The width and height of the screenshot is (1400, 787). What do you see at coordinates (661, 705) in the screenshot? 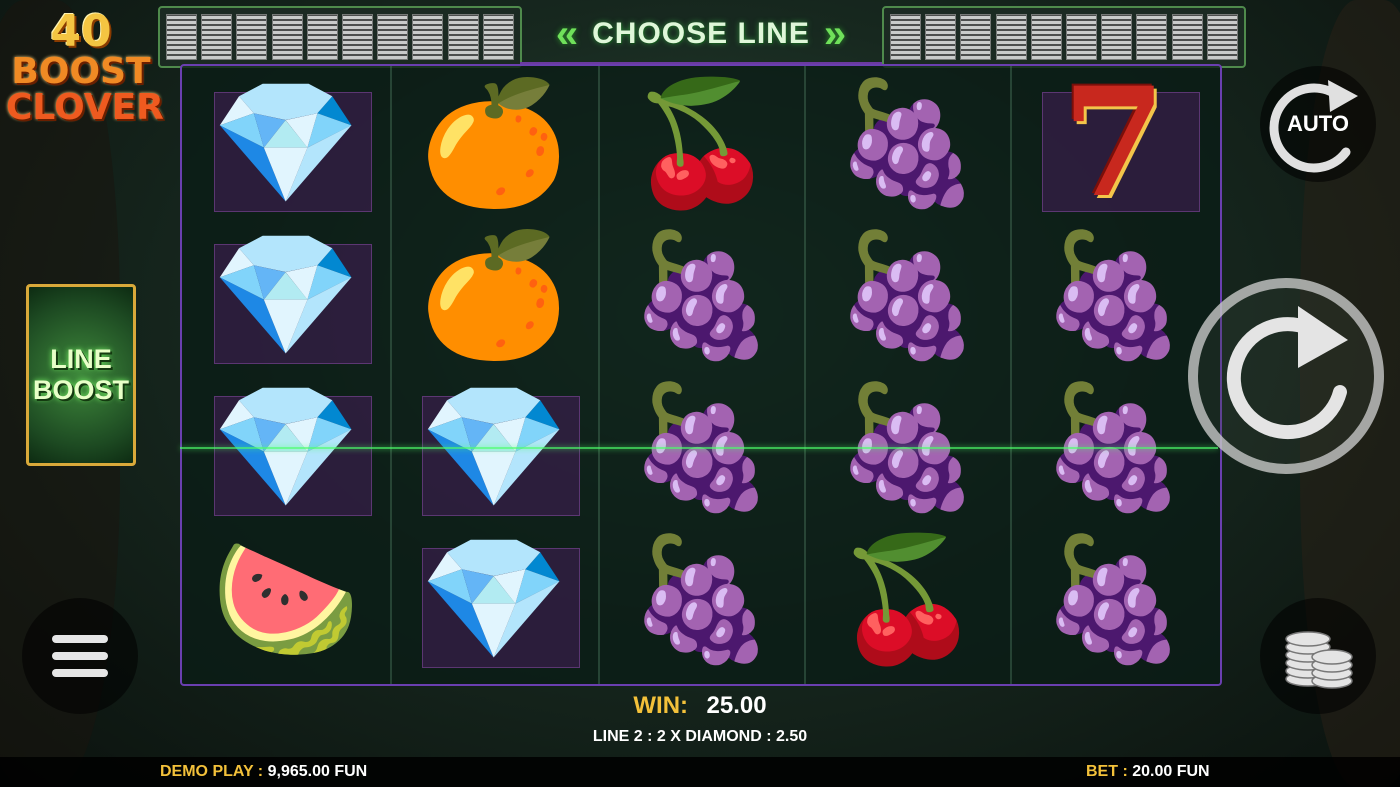
I see `win-label: WIN:` at bounding box center [661, 705].